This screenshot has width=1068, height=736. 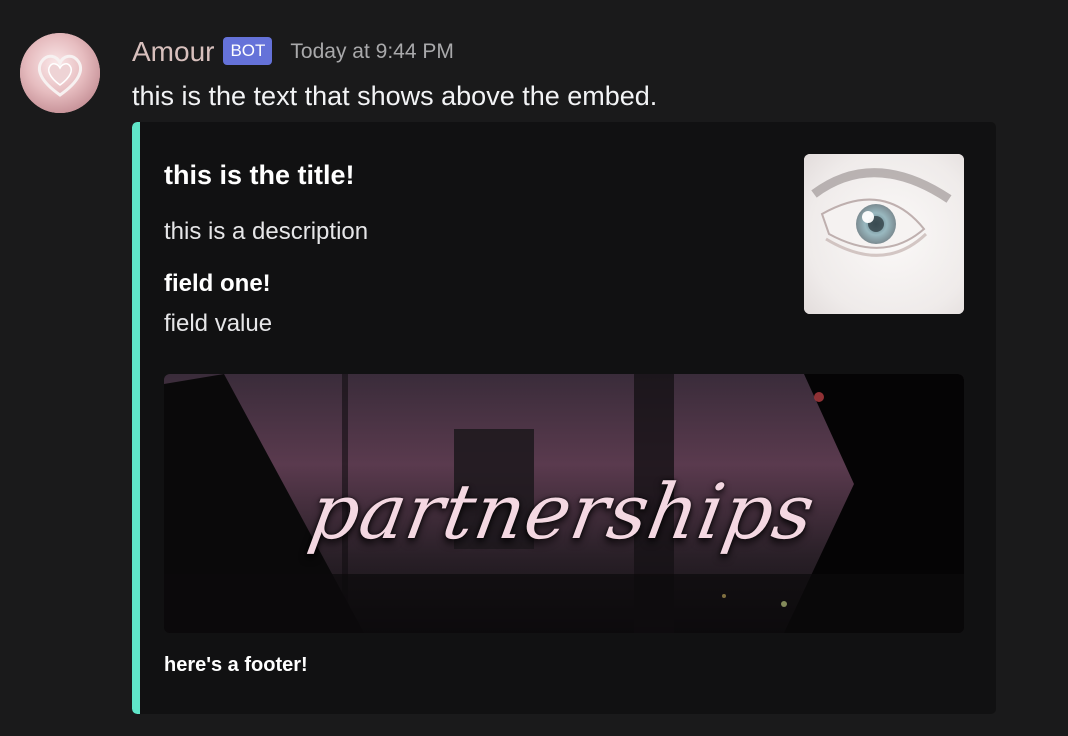 I want to click on message-timestamp: Today at 9:44 PM, so click(x=371, y=52).